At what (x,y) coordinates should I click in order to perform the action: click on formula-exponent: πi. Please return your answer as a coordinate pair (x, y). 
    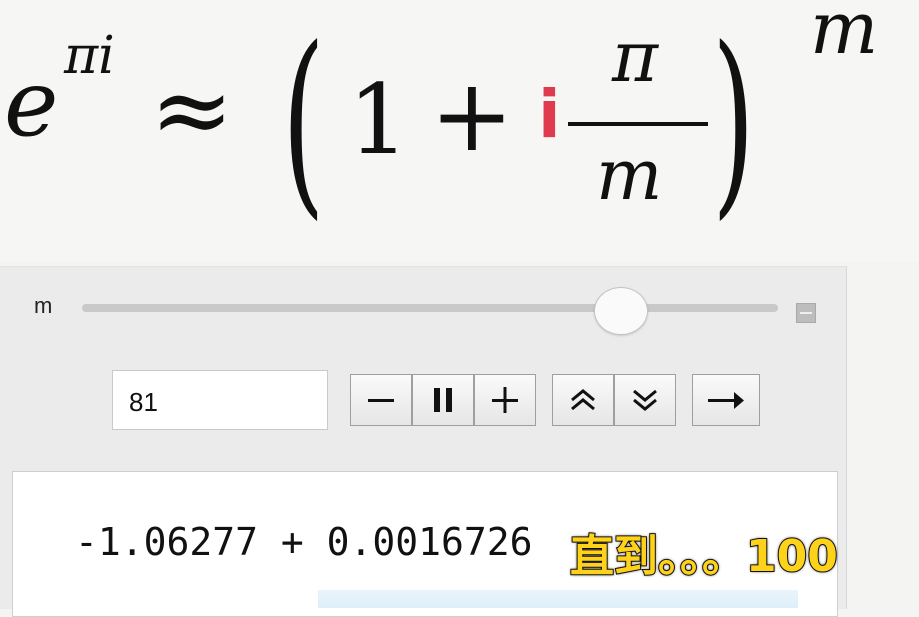
    Looking at the image, I should click on (89, 56).